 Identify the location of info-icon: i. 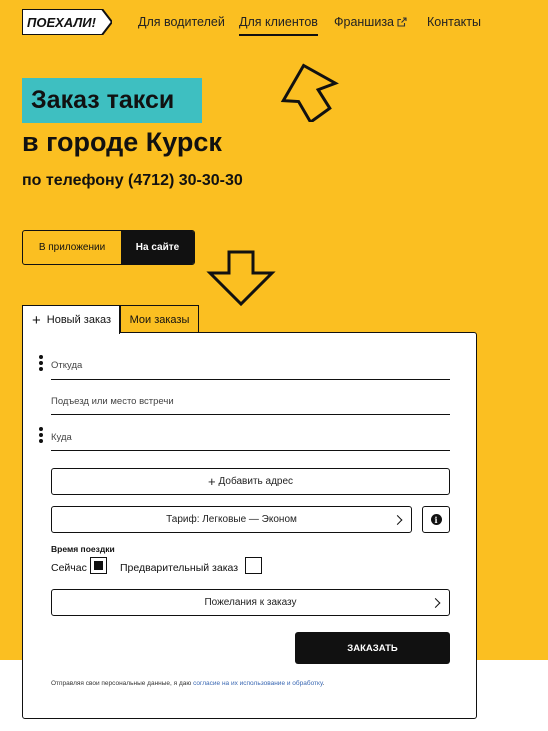
(436, 519).